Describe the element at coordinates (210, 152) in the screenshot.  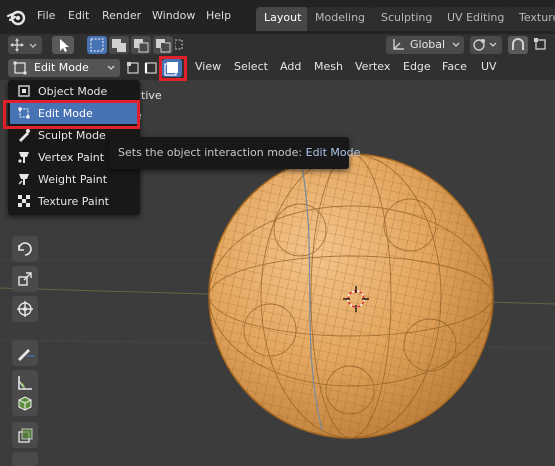
I see `tooltip-text: Sets the object interaction mode:` at that location.